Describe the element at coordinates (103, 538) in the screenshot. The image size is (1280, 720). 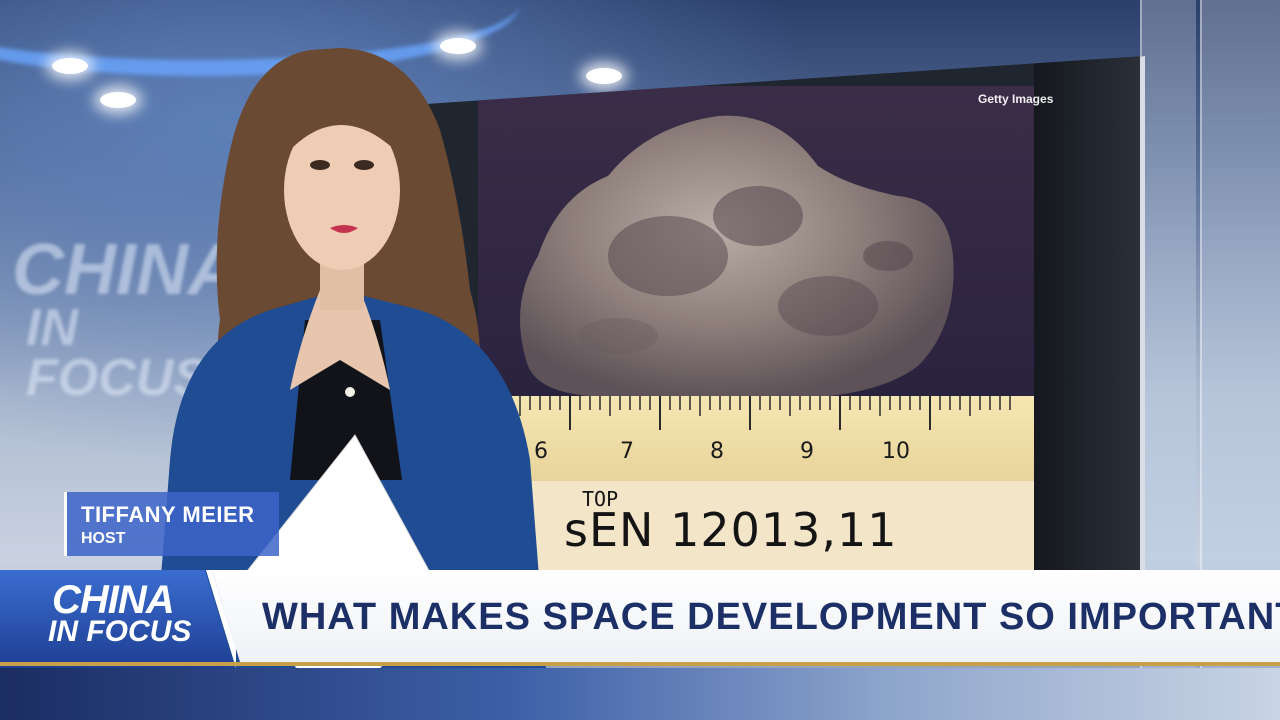
I see `host-role: HOST` at that location.